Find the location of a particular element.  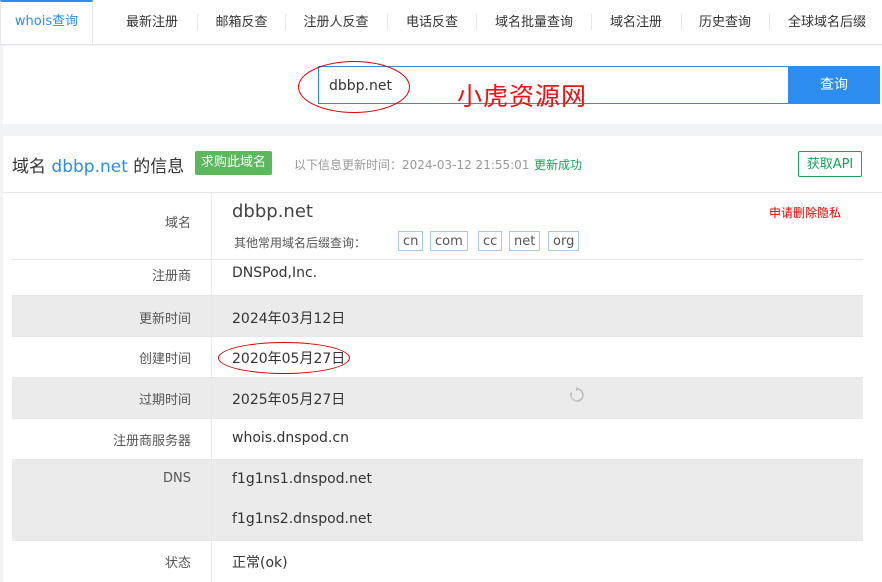

update-status: 更新成功 is located at coordinates (558, 165).